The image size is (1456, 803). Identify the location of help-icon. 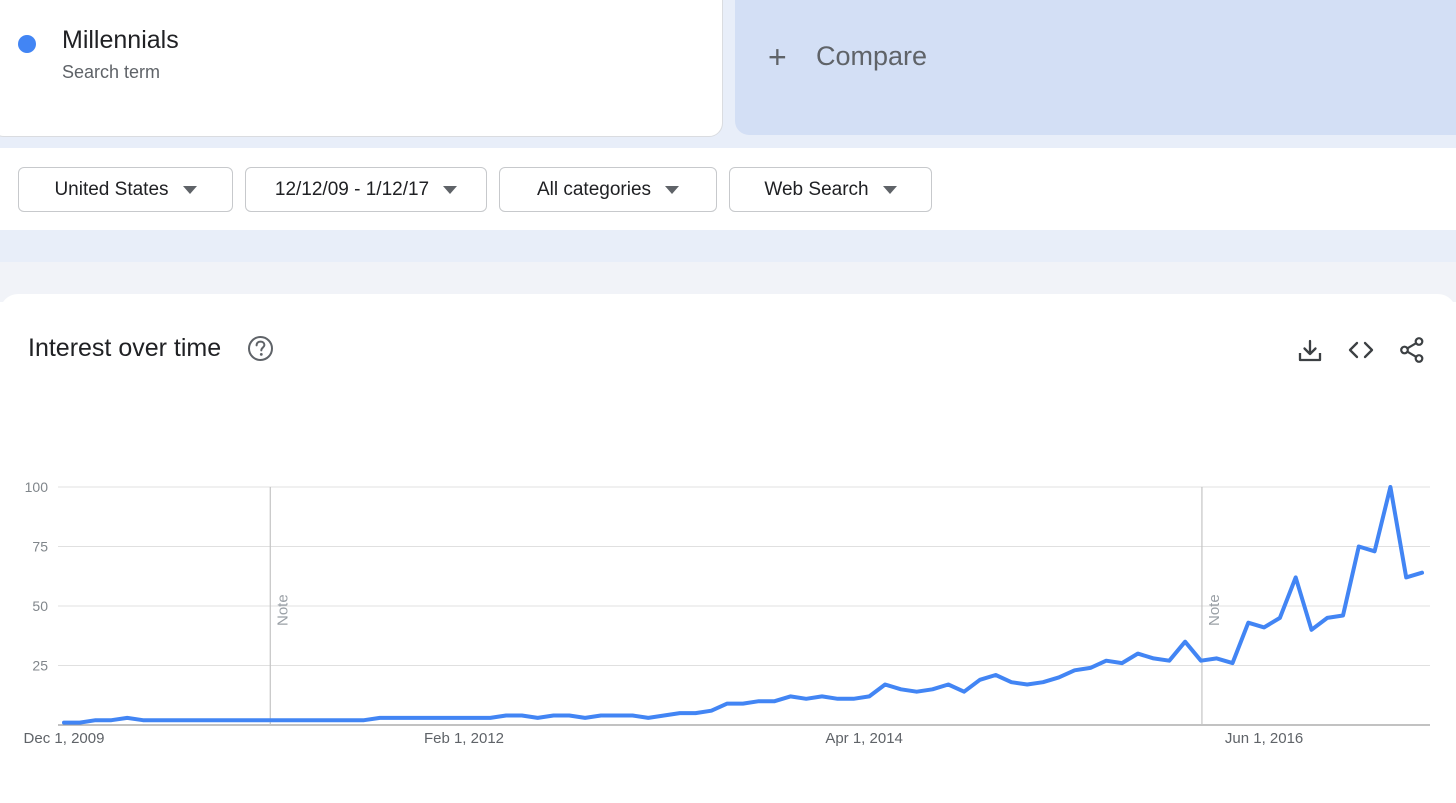
(260, 348).